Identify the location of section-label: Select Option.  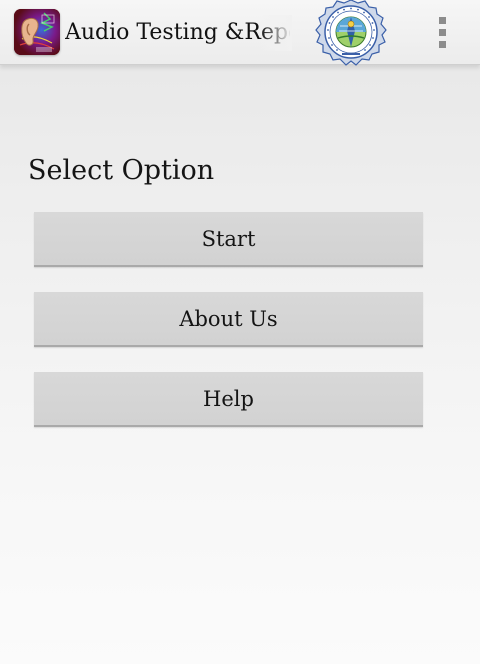
(121, 170).